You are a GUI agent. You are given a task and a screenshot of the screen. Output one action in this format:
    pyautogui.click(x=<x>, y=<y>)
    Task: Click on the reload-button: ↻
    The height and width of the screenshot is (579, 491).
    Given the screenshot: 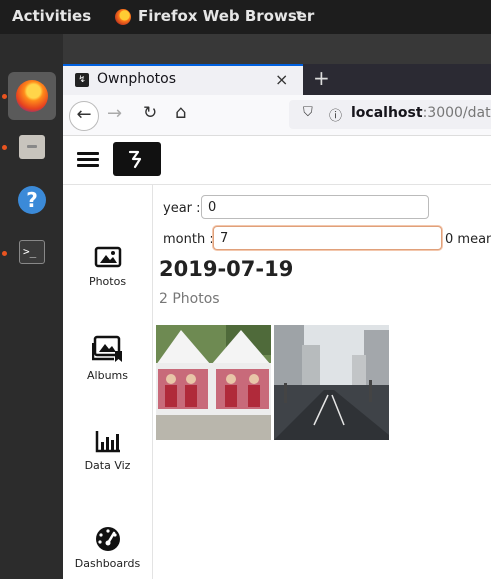 What is the action you would take?
    pyautogui.click(x=150, y=113)
    